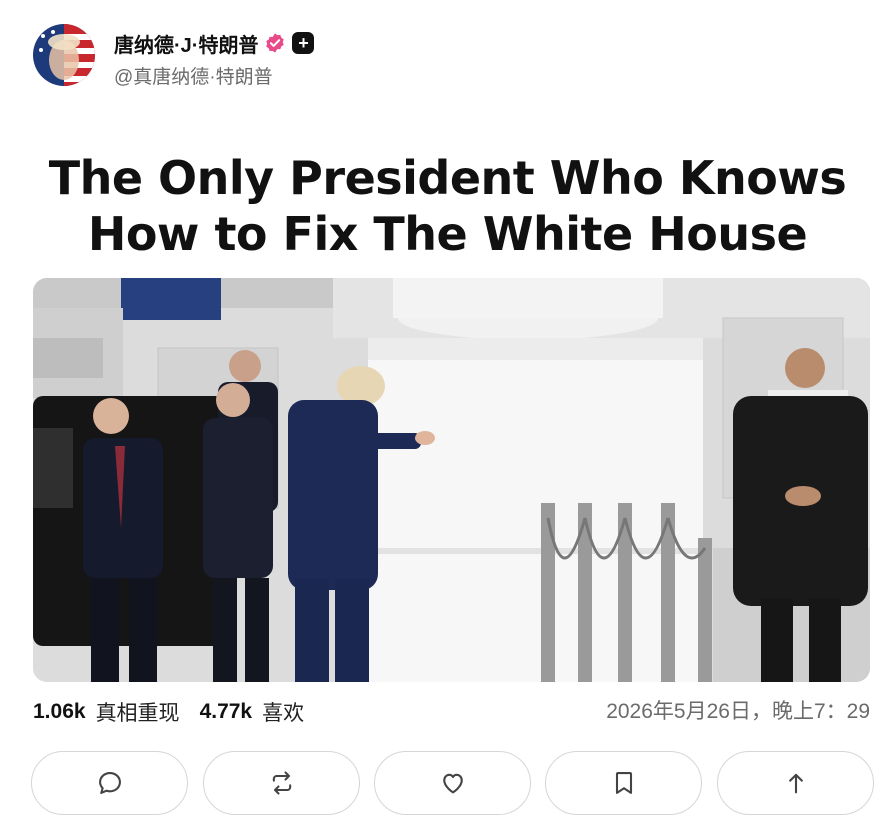  Describe the element at coordinates (64, 55) in the screenshot. I see `avatar` at that location.